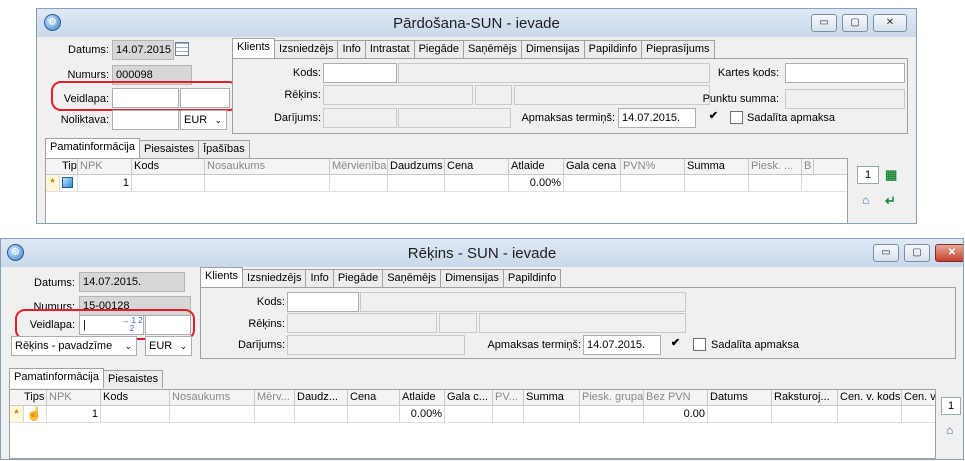 This screenshot has width=965, height=461. I want to click on col-daudzums: Daudzums, so click(416, 166).